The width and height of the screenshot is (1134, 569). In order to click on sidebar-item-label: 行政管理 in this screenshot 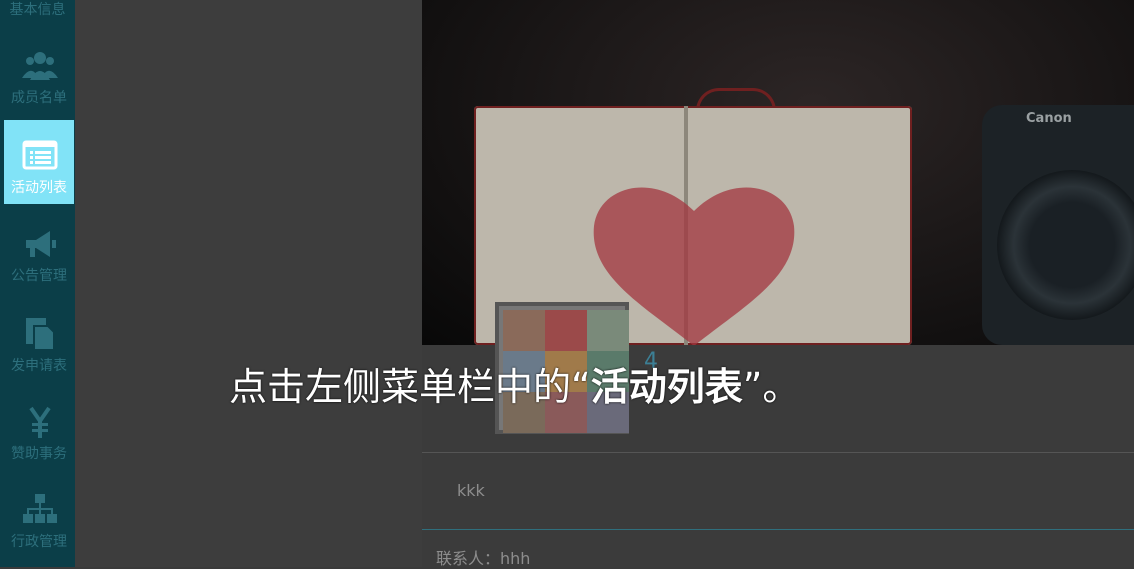, I will do `click(39, 542)`.